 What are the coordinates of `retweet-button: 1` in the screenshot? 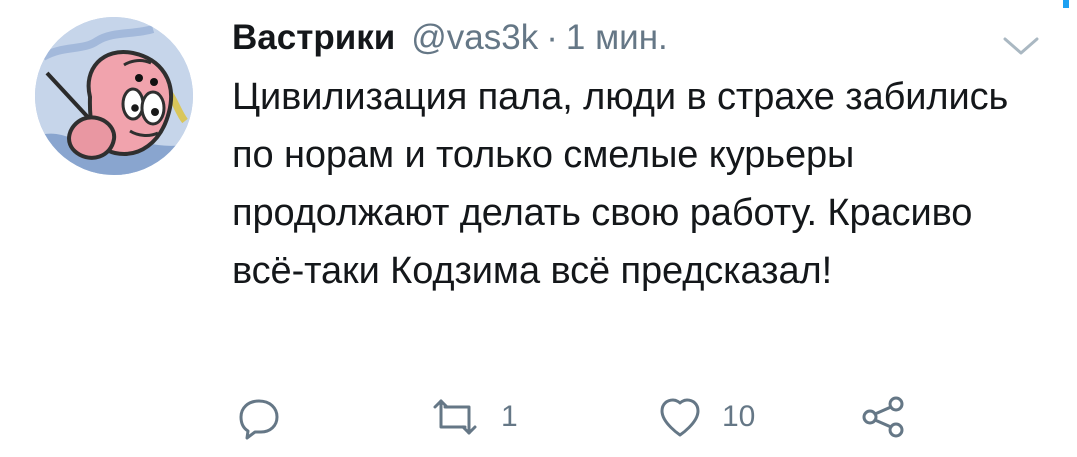 It's located at (472, 417).